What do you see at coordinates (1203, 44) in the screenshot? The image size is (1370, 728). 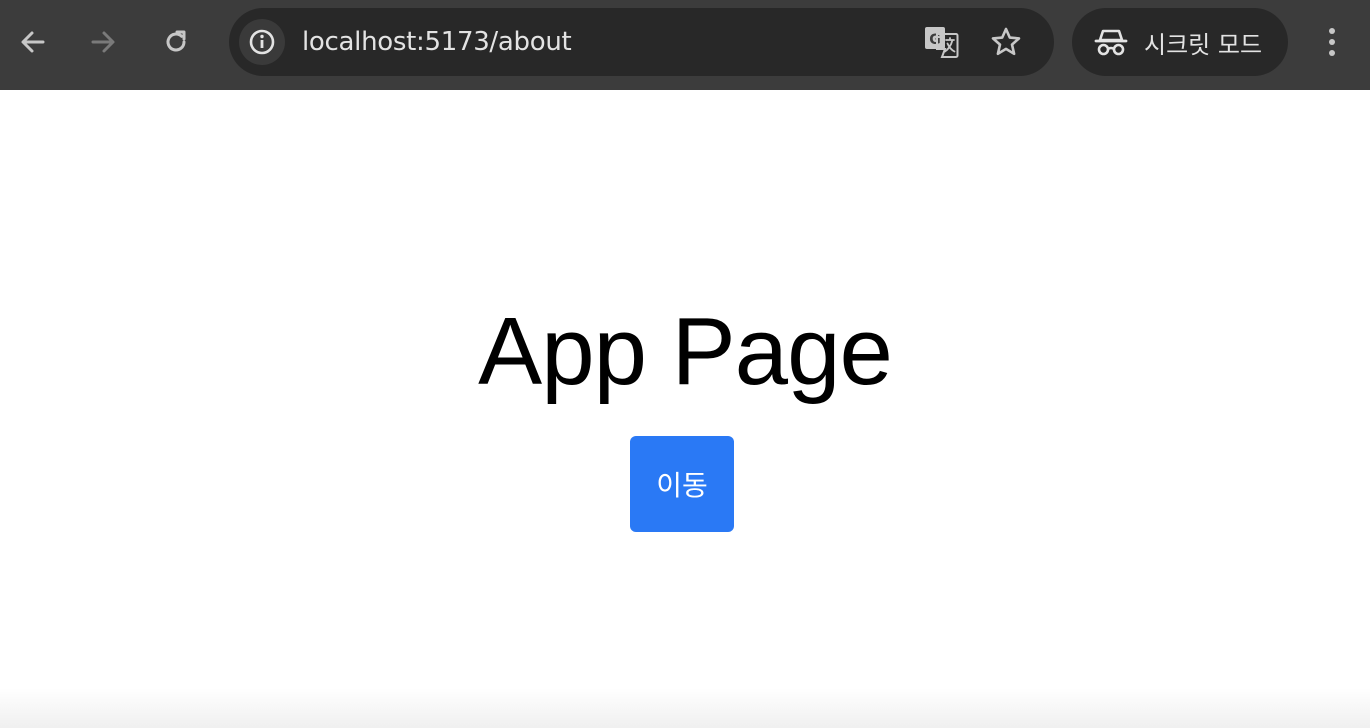 I see `incognito-label: 시크릿 모드` at bounding box center [1203, 44].